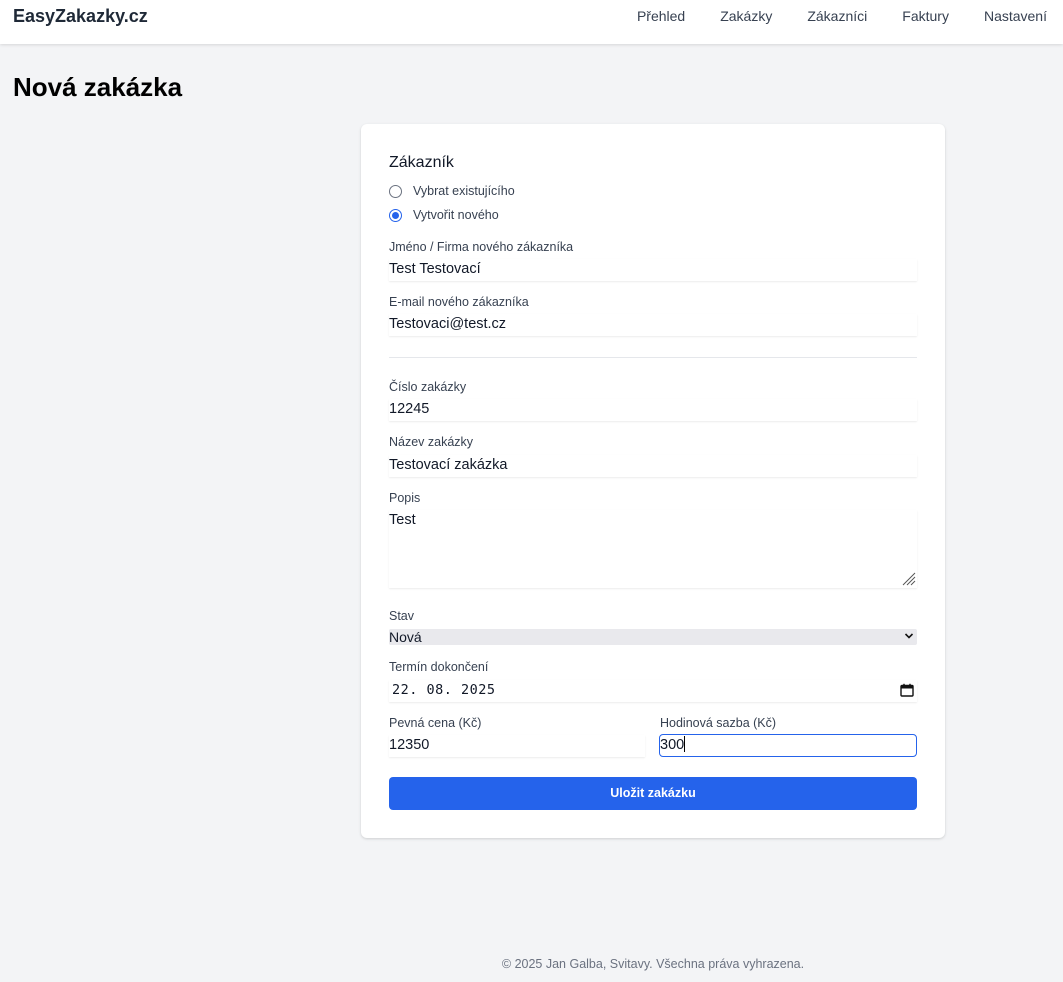  I want to click on hourly-rate-value: 300, so click(672, 745).